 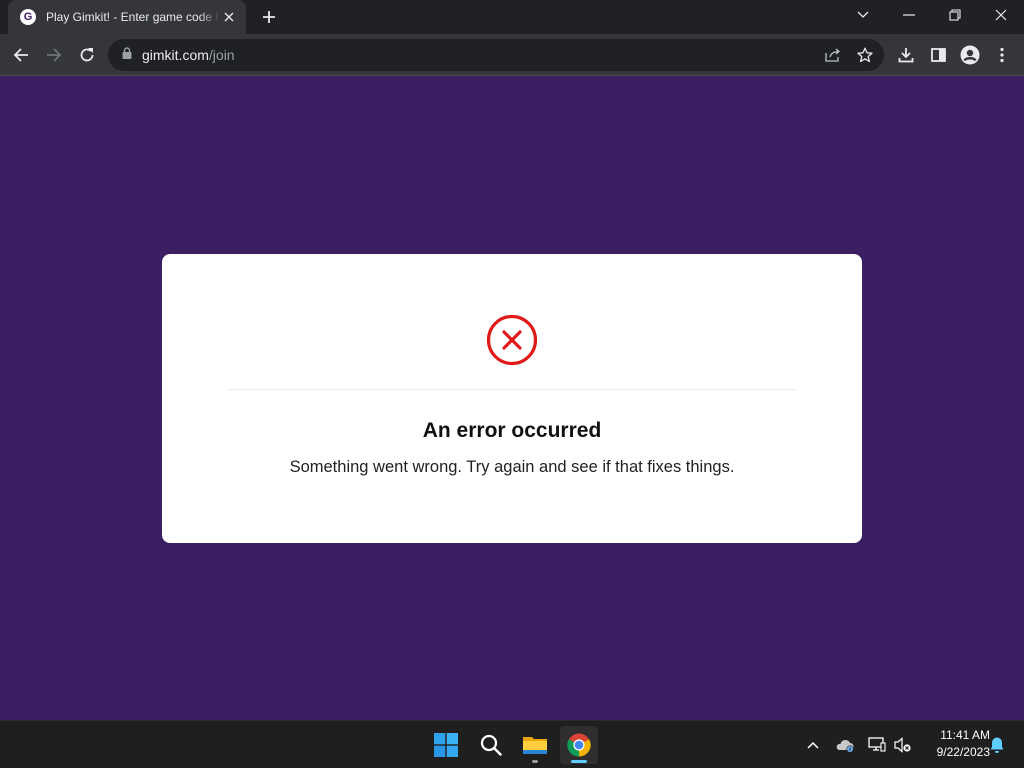 I want to click on chrome-icon, so click(x=579, y=745).